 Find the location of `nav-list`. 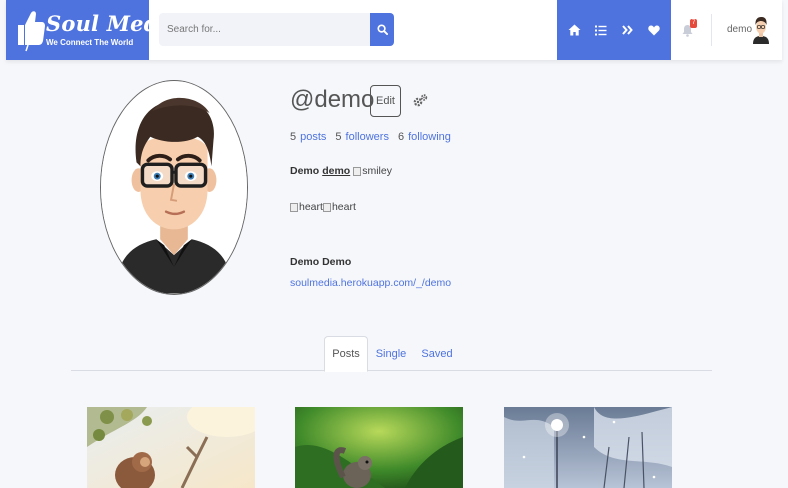

nav-list is located at coordinates (601, 30).